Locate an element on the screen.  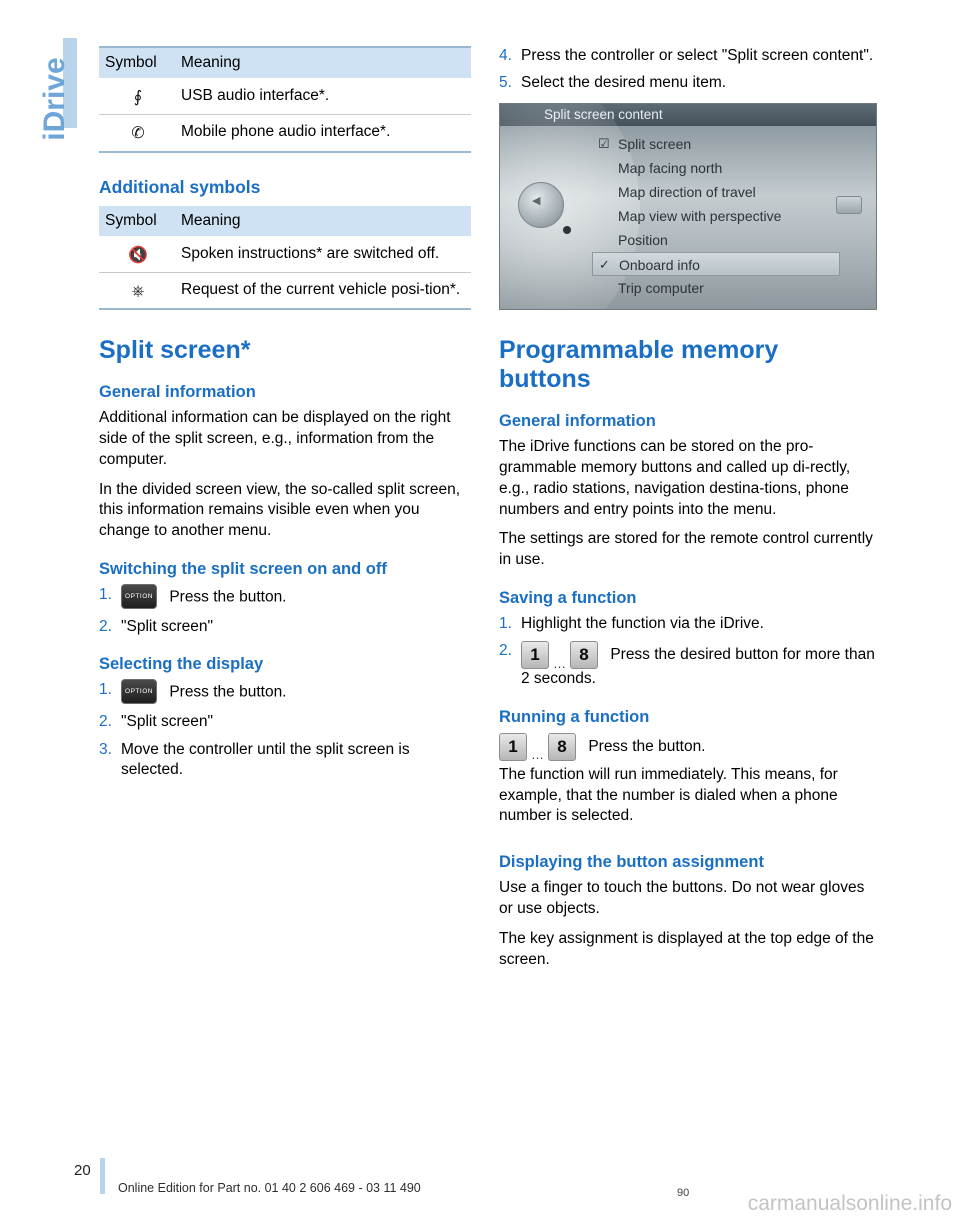
split-screen-title: Split screen* is located at coordinates (175, 350).